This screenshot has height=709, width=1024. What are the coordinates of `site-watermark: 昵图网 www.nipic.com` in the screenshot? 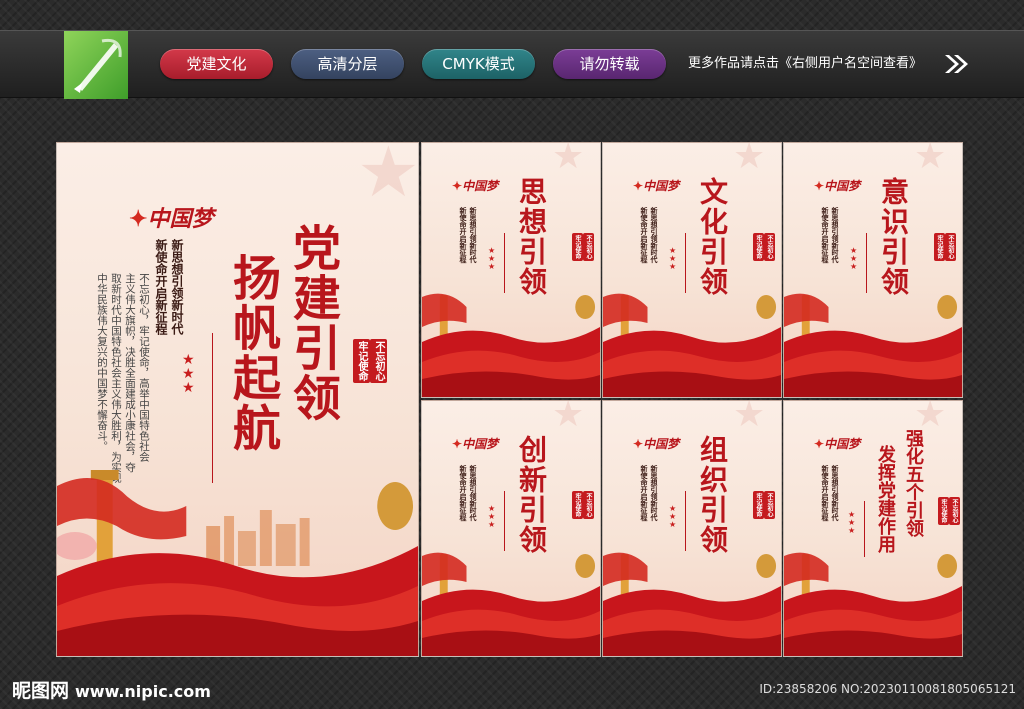 It's located at (111, 689).